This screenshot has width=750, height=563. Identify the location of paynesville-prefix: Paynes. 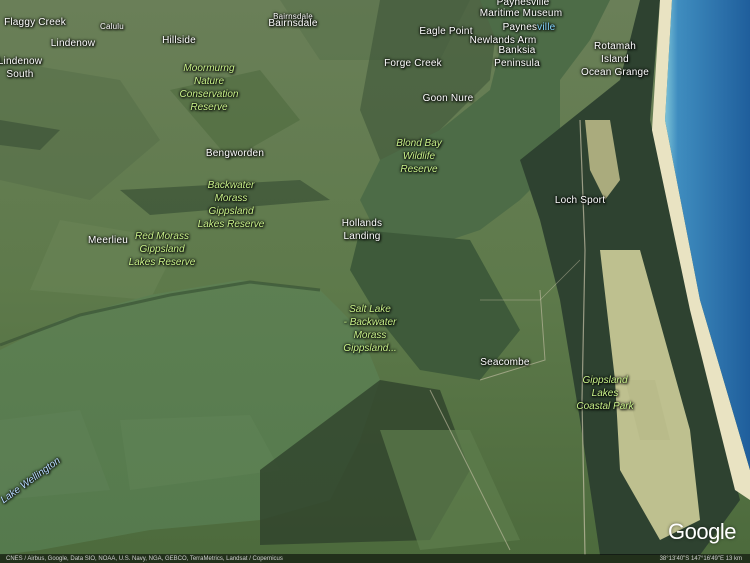
(520, 27).